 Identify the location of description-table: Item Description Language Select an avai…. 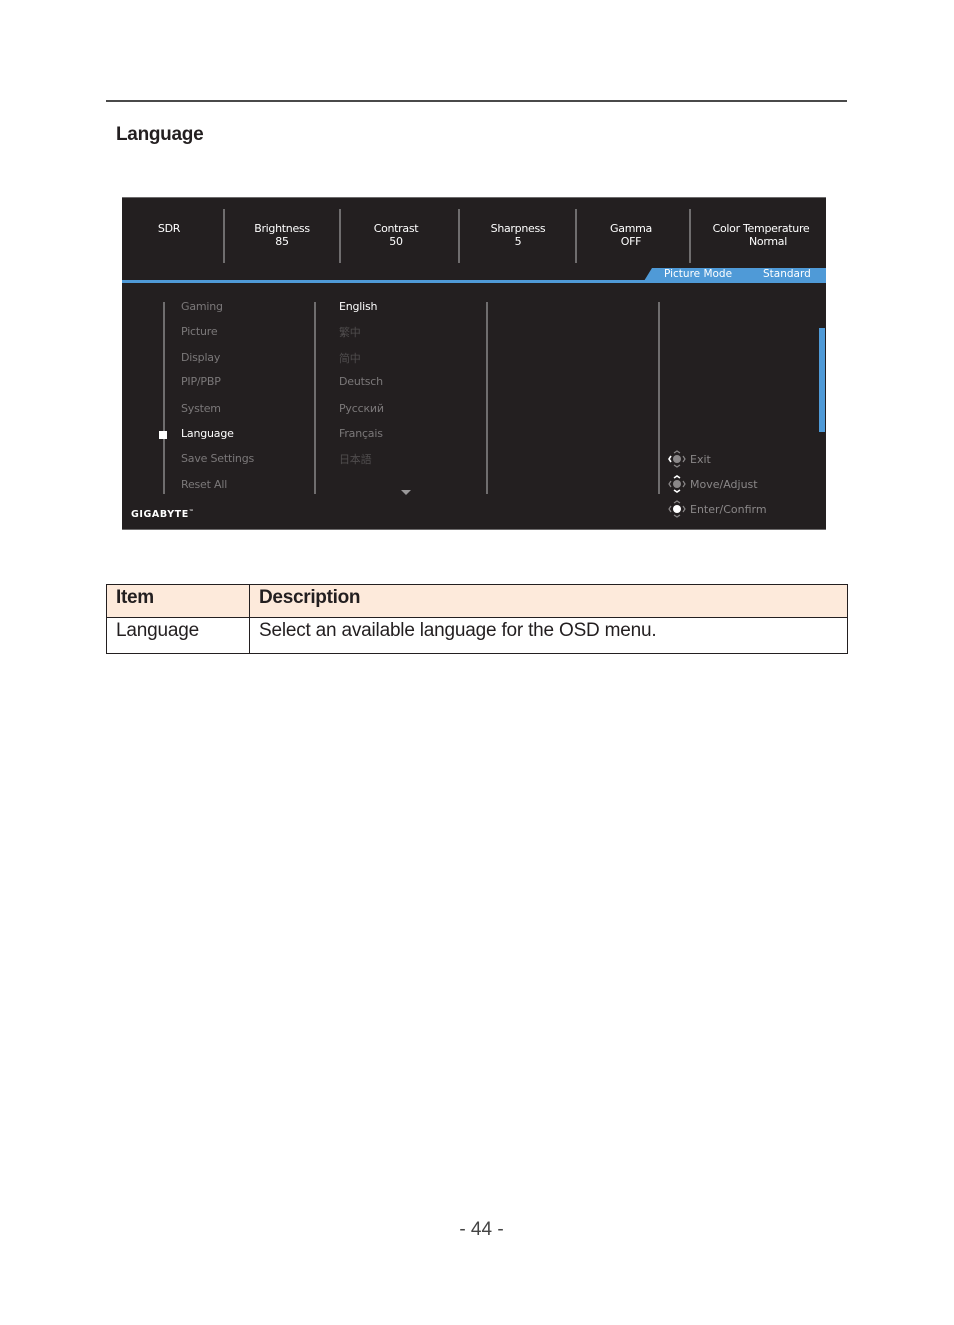
(477, 619).